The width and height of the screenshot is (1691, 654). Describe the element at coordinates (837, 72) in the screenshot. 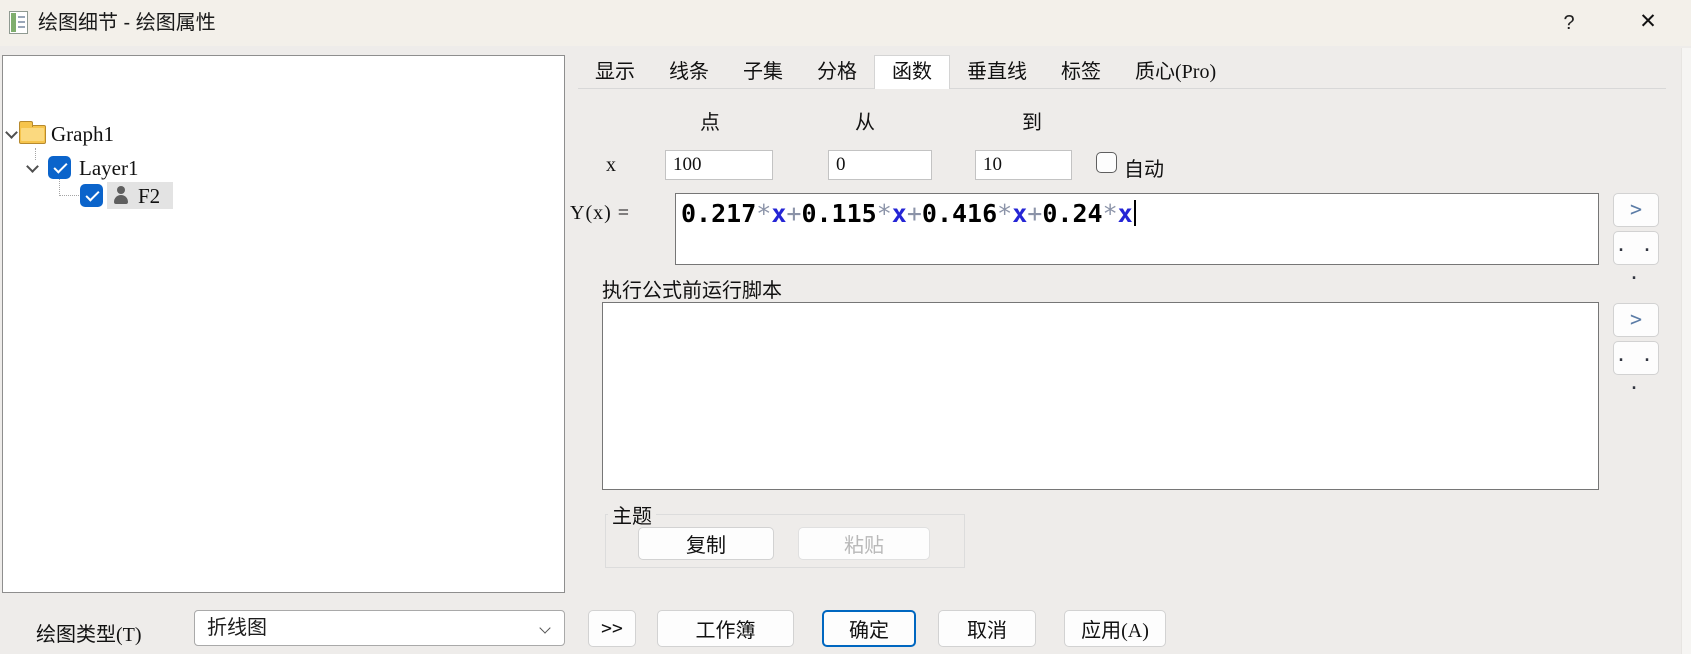

I see `tab-分格: 分格` at that location.